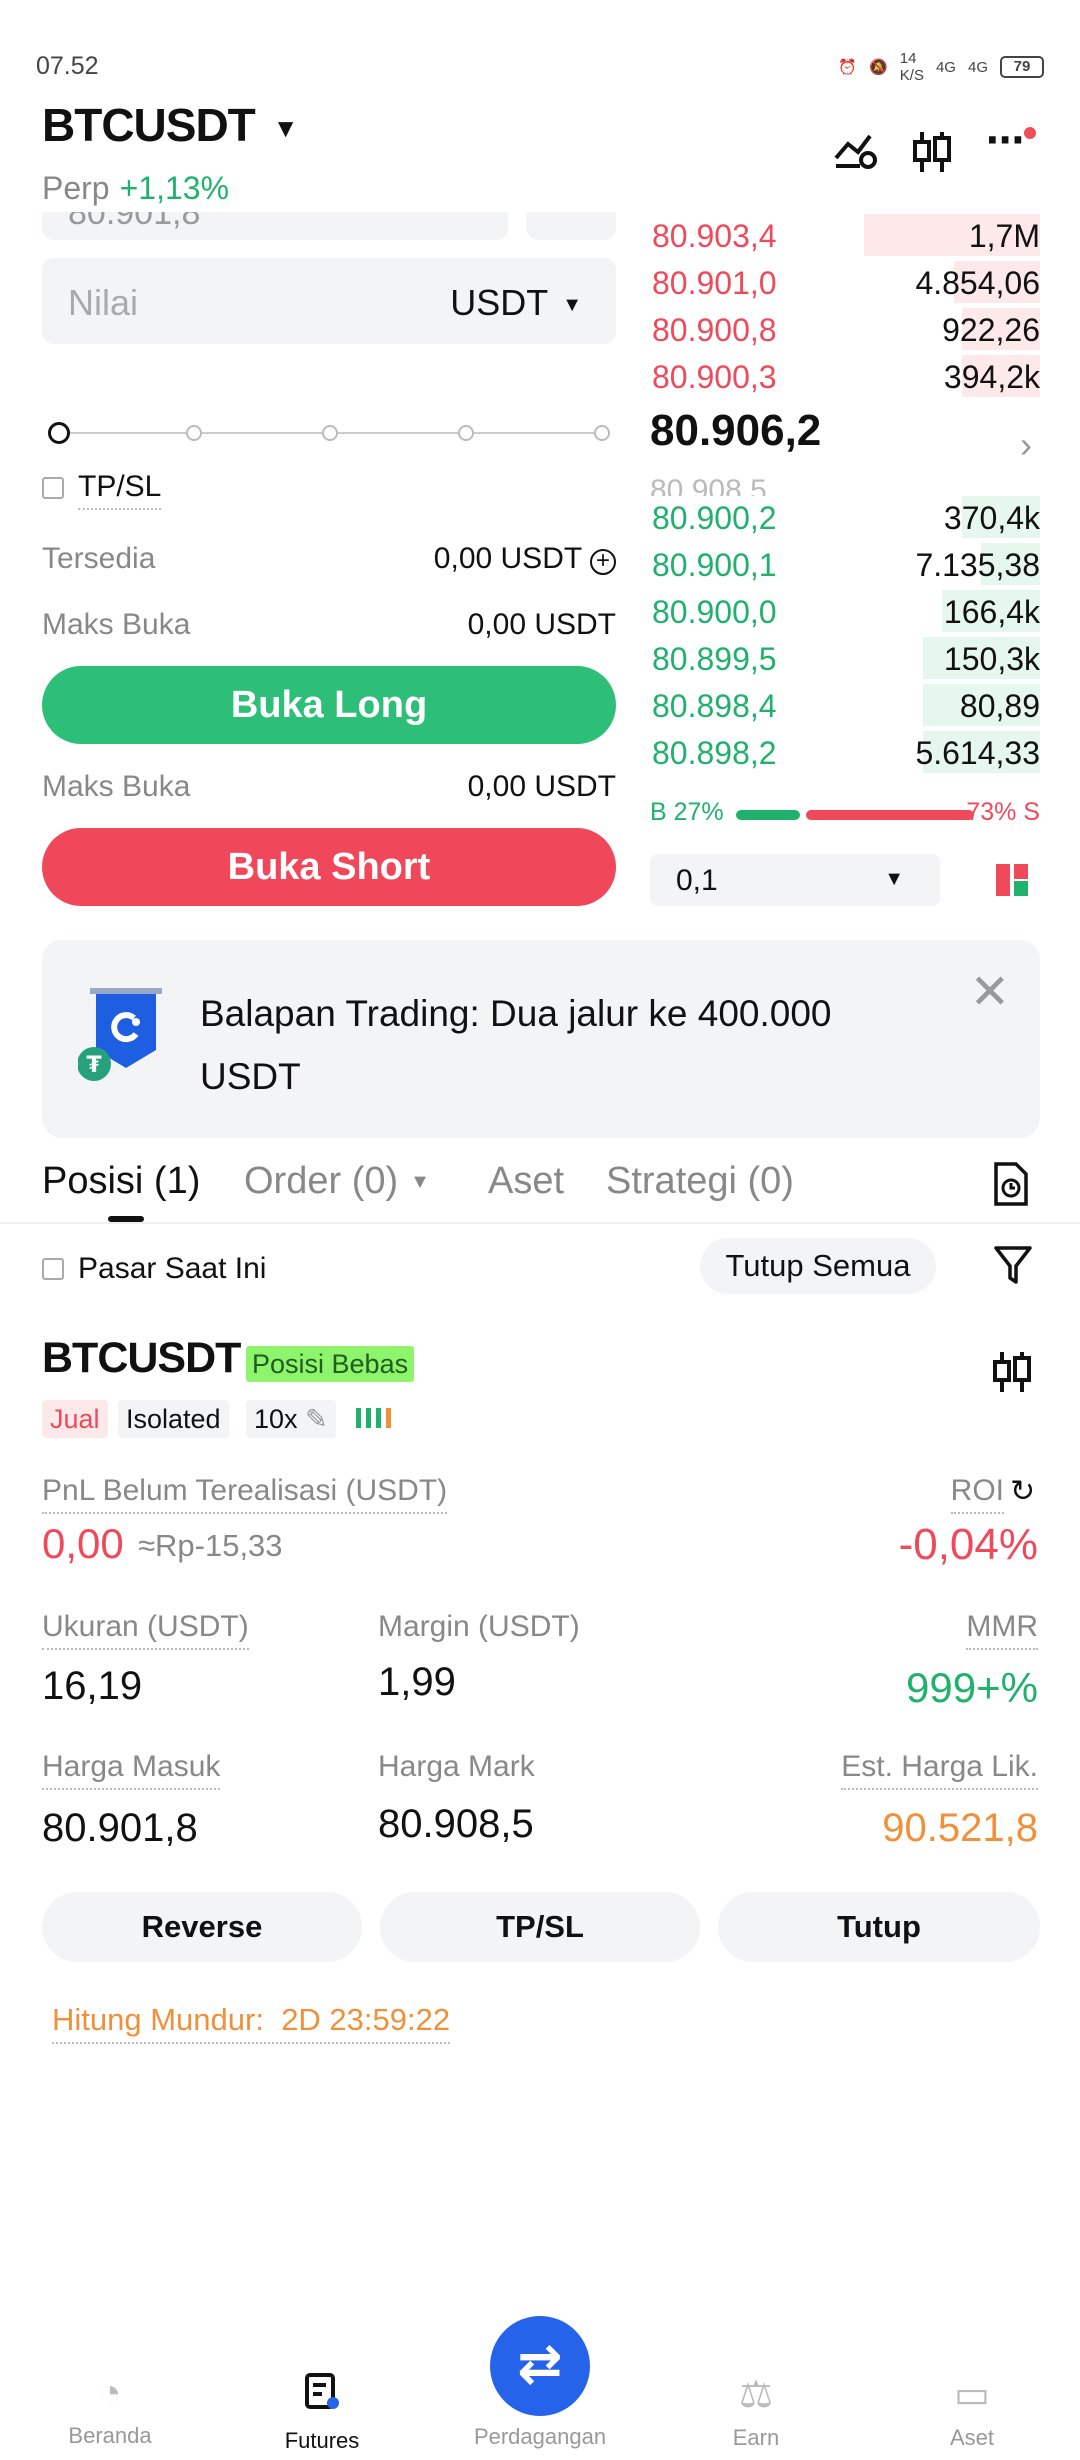  I want to click on bid-row: 80.899,5 150,3k, so click(845, 658).